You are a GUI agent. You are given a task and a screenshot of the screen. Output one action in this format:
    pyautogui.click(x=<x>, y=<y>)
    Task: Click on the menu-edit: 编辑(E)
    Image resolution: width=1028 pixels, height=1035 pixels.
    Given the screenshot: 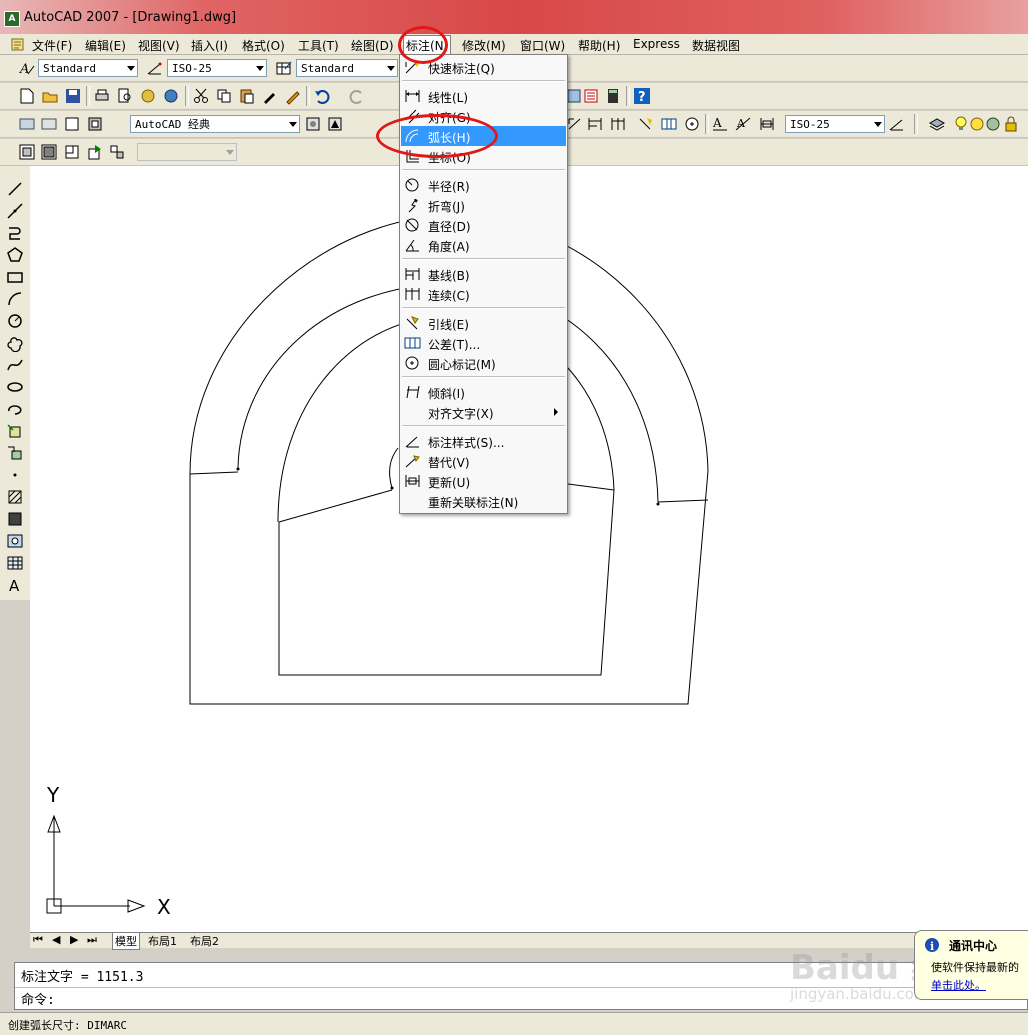 What is the action you would take?
    pyautogui.click(x=105, y=45)
    